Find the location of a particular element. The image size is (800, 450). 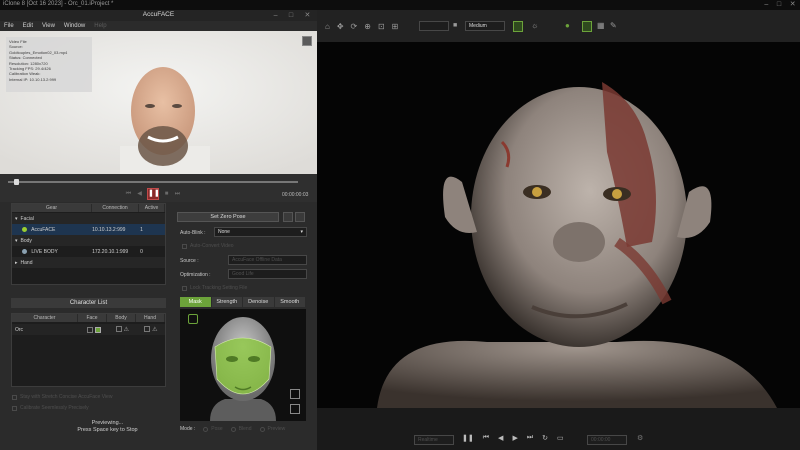

pause-button: ❚❚ is located at coordinates (153, 194).